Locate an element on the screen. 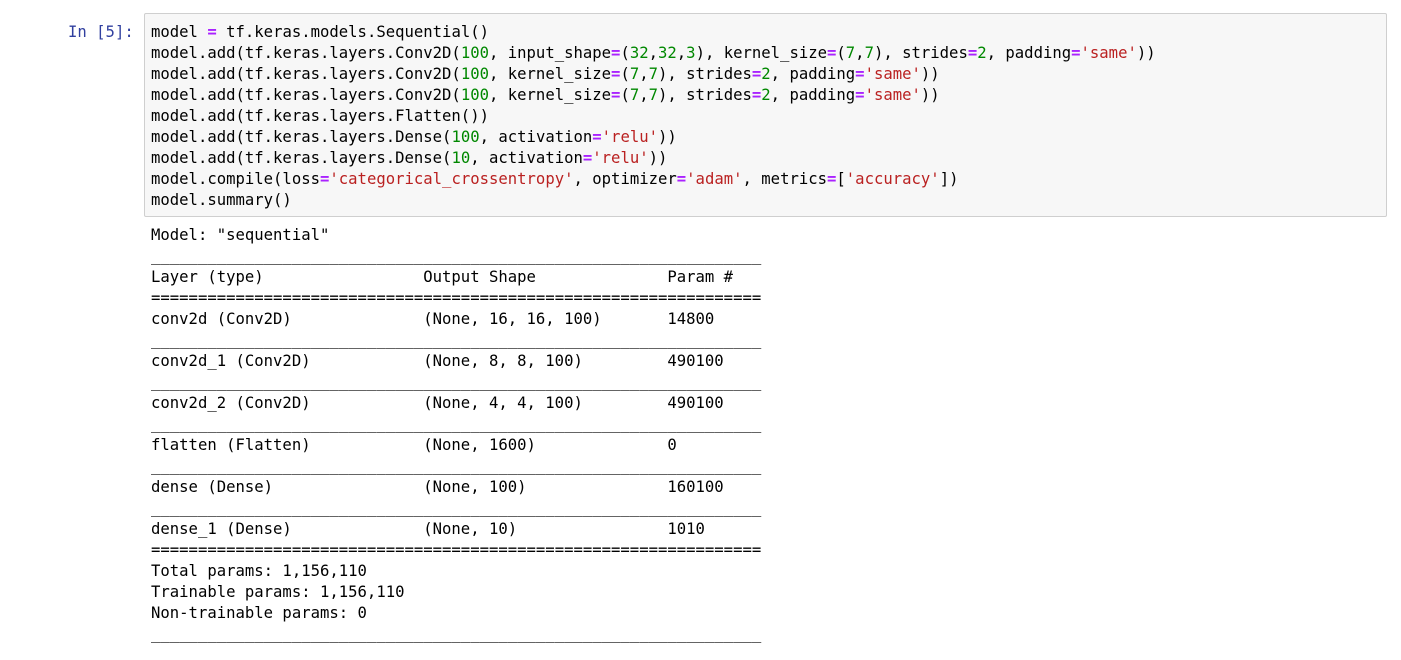 The width and height of the screenshot is (1401, 660). code-token: model.compile(loss is located at coordinates (235, 179).